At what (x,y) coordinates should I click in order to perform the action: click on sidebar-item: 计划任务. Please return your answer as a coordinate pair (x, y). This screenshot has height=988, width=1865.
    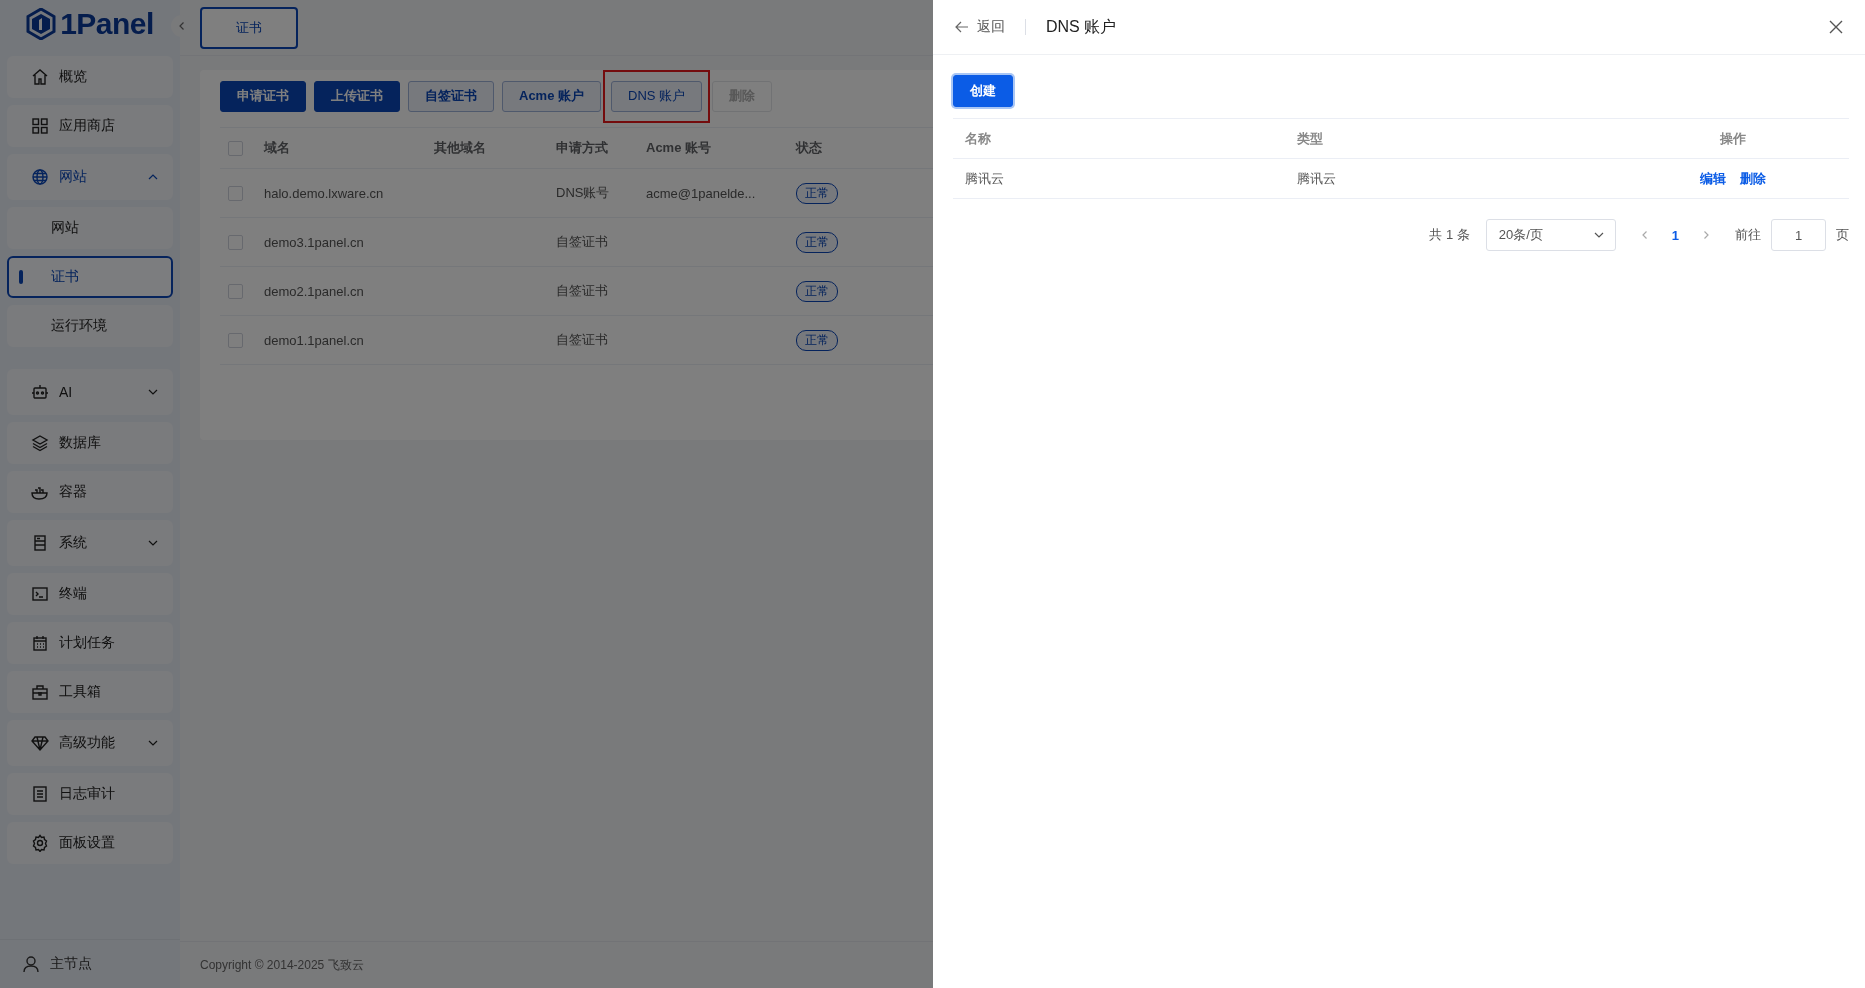
    Looking at the image, I should click on (90, 643).